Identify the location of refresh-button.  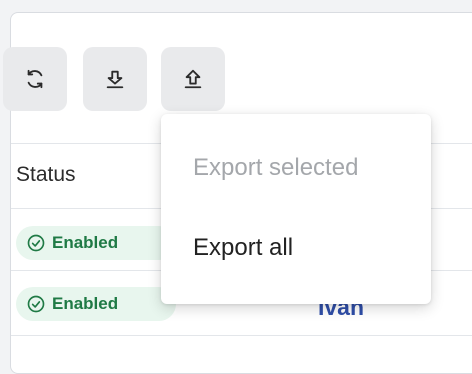
(35, 79).